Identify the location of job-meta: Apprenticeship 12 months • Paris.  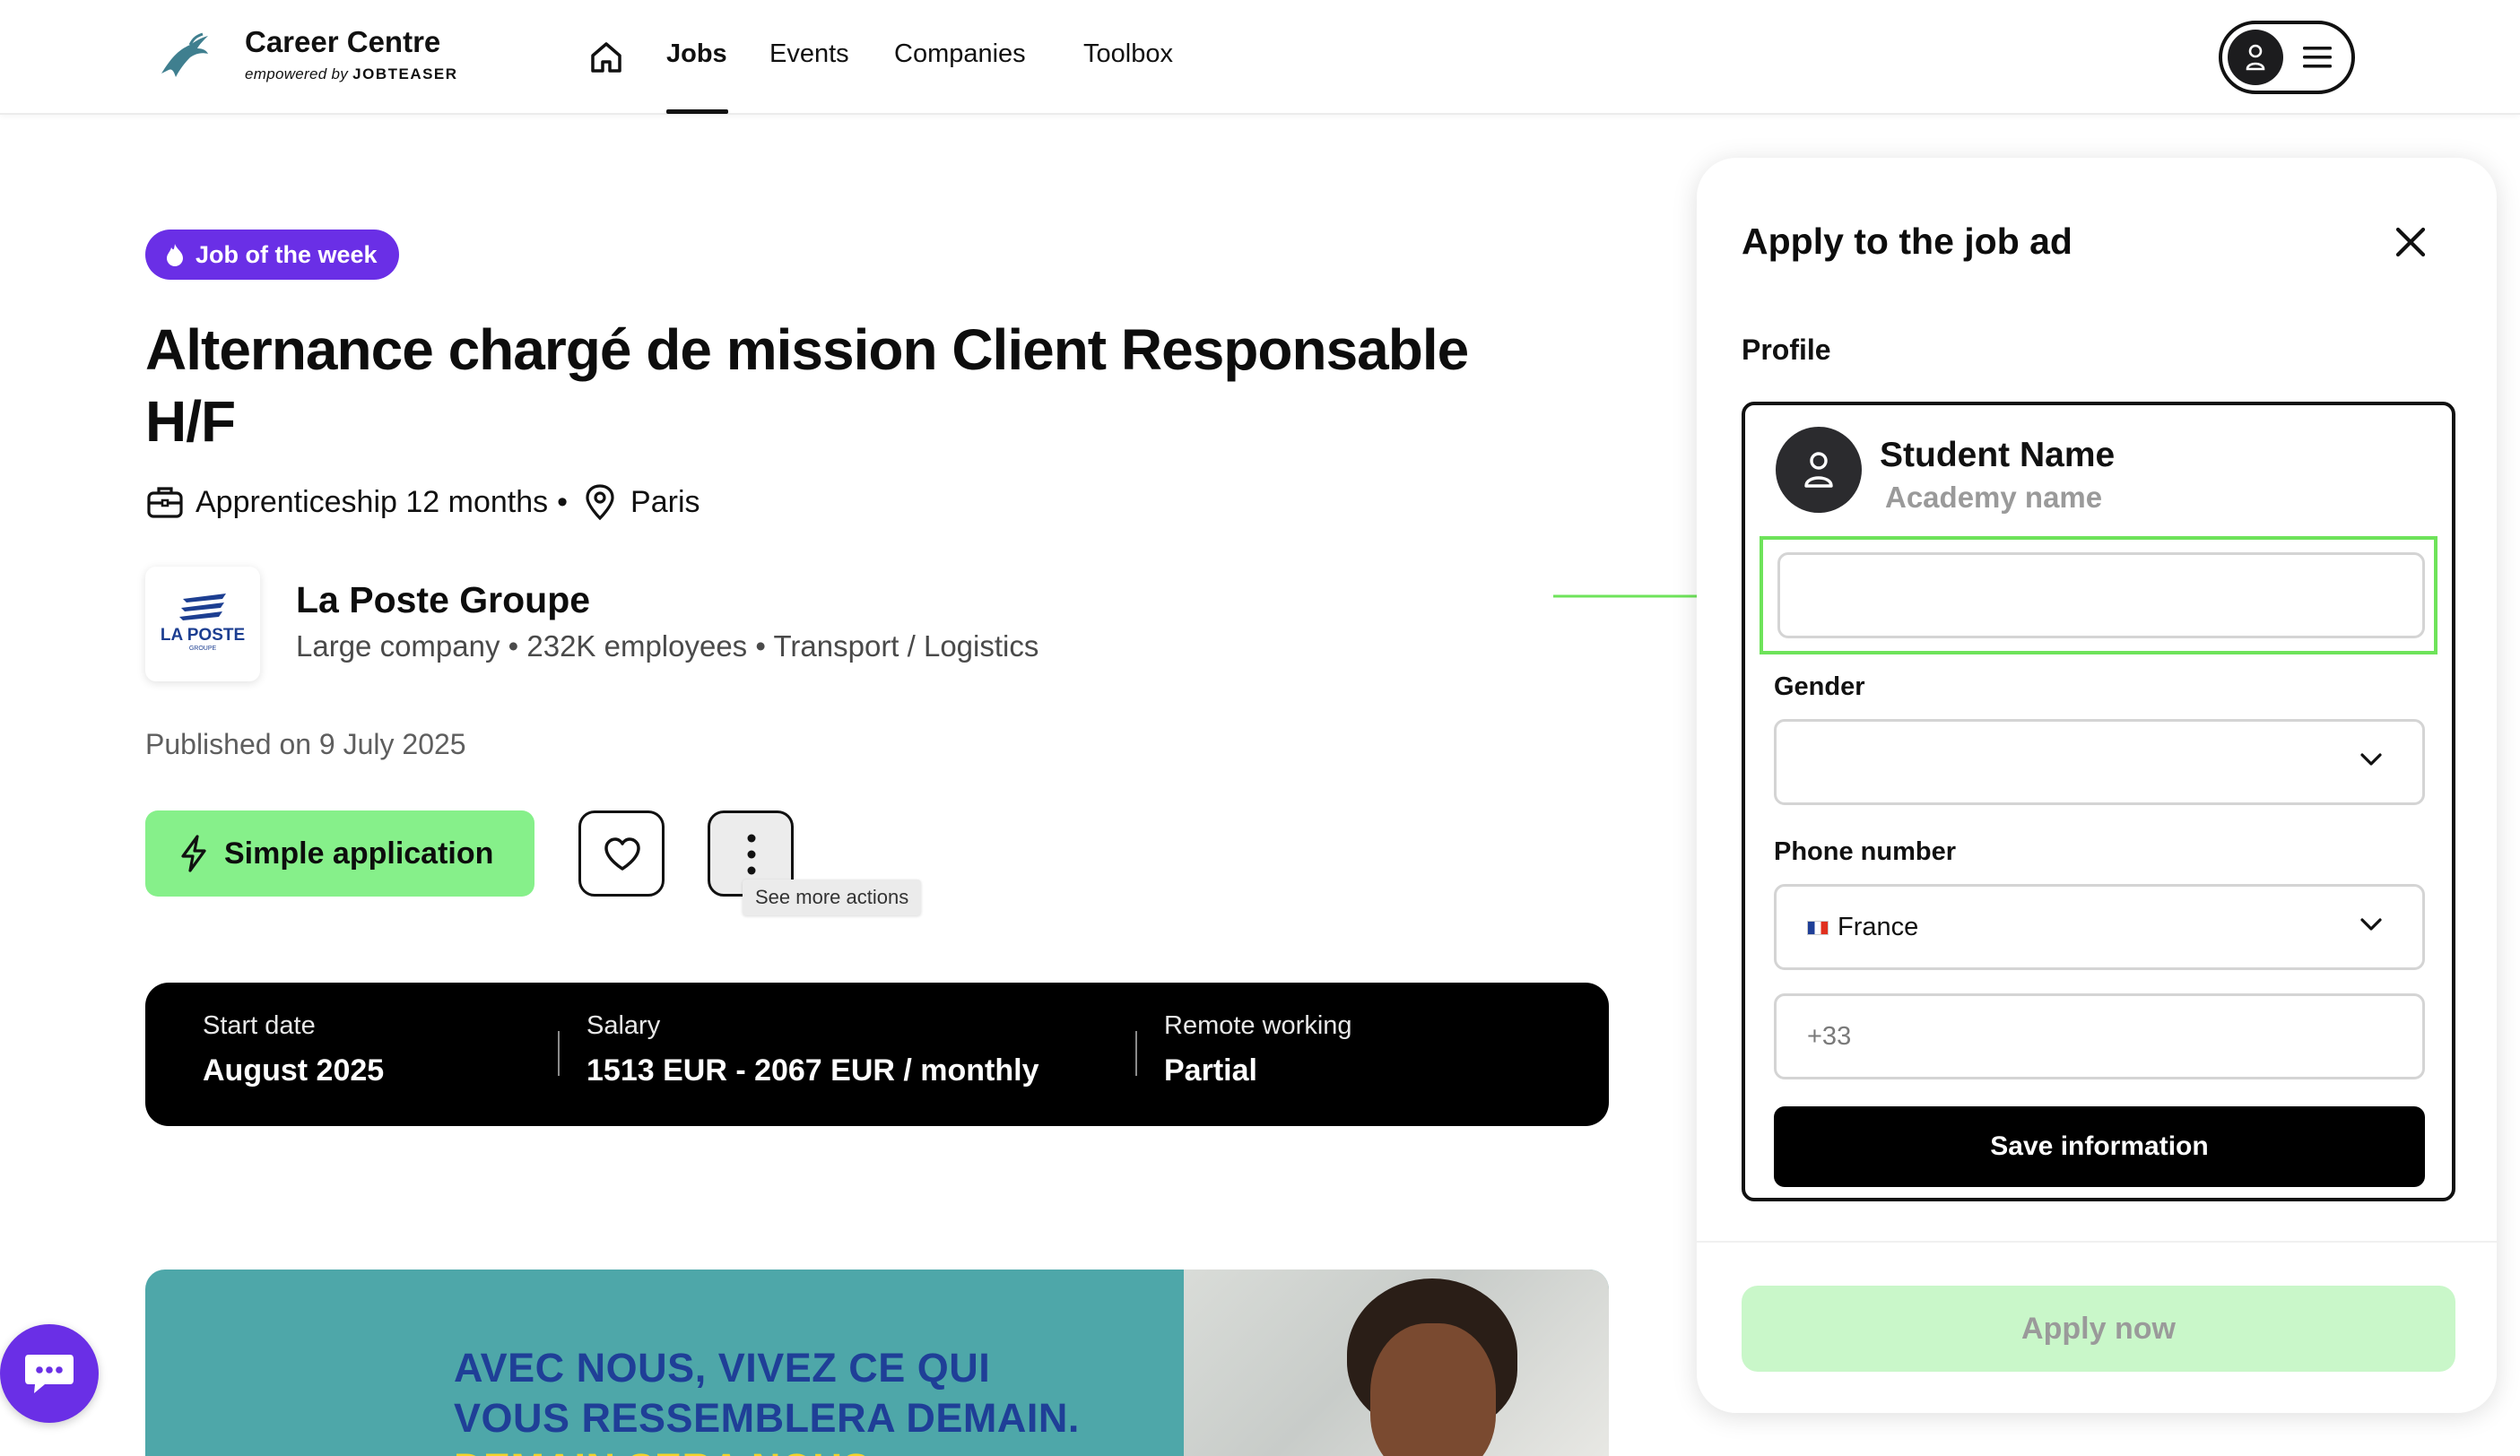
(422, 502).